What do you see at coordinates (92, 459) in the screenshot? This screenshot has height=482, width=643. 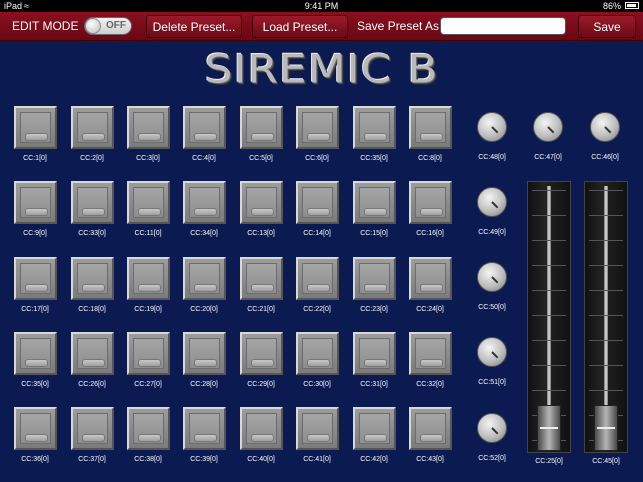 I see `pad-cc-label: CC:37[0]` at bounding box center [92, 459].